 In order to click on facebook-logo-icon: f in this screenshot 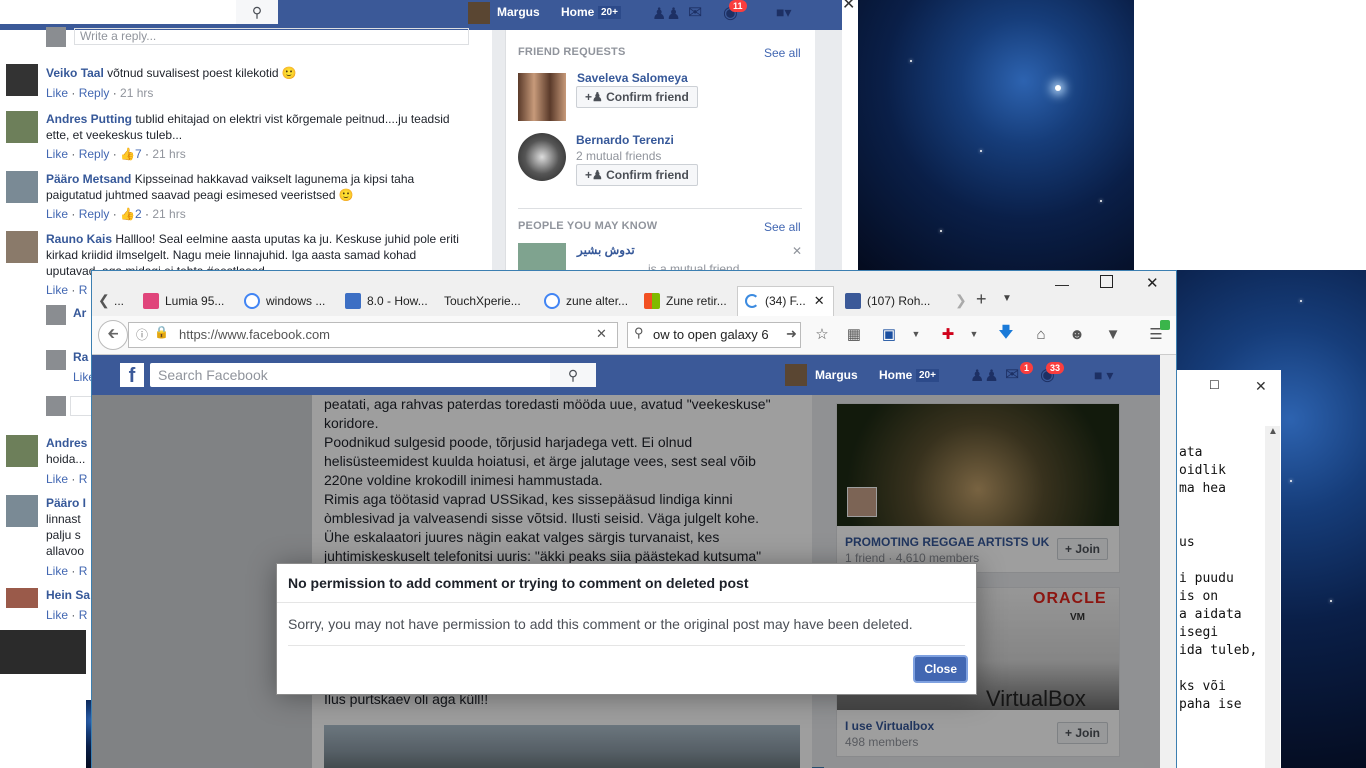, I will do `click(132, 375)`.